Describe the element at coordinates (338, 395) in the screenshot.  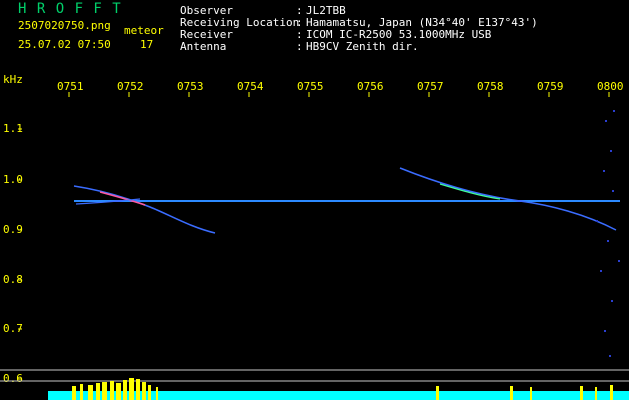
I see `activity-bar-baseline` at that location.